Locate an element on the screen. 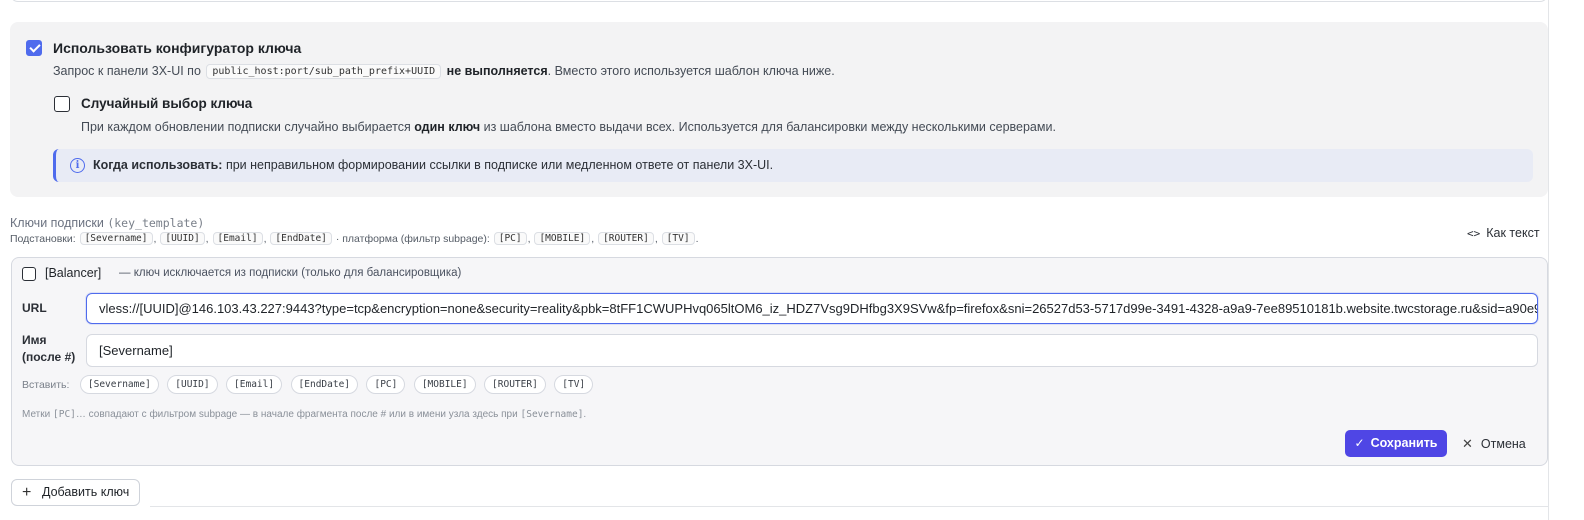  panel-right-border is located at coordinates (1548, 260).